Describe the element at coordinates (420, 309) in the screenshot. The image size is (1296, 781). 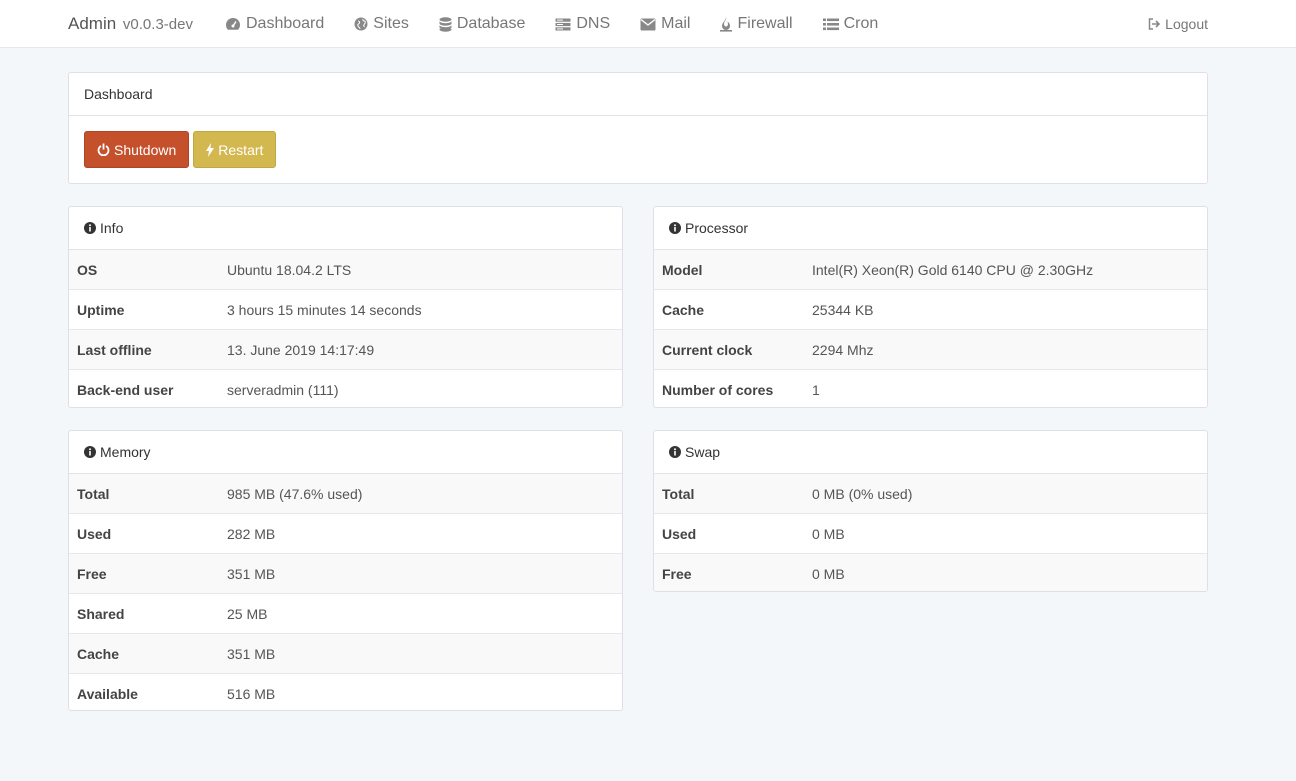
I see `row-value: 3 hours 15 minutes 14 seconds` at that location.